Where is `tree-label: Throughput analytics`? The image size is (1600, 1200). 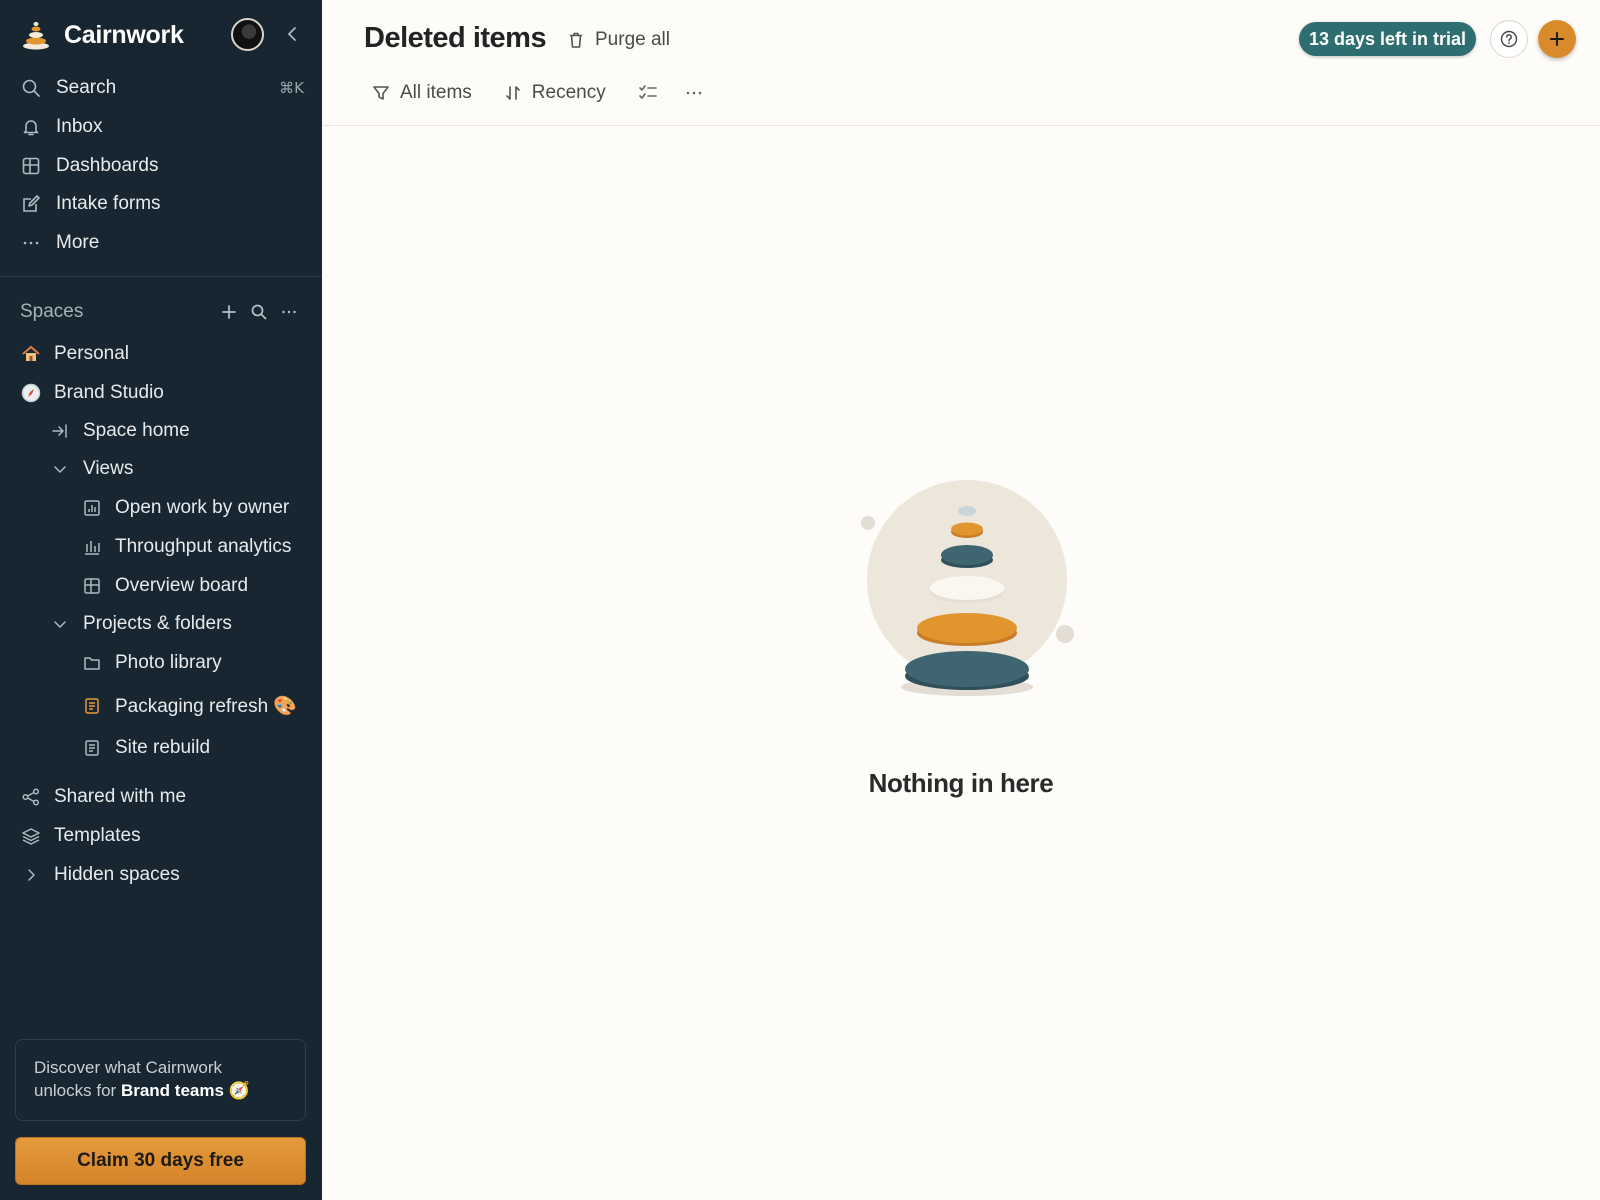 tree-label: Throughput analytics is located at coordinates (203, 546).